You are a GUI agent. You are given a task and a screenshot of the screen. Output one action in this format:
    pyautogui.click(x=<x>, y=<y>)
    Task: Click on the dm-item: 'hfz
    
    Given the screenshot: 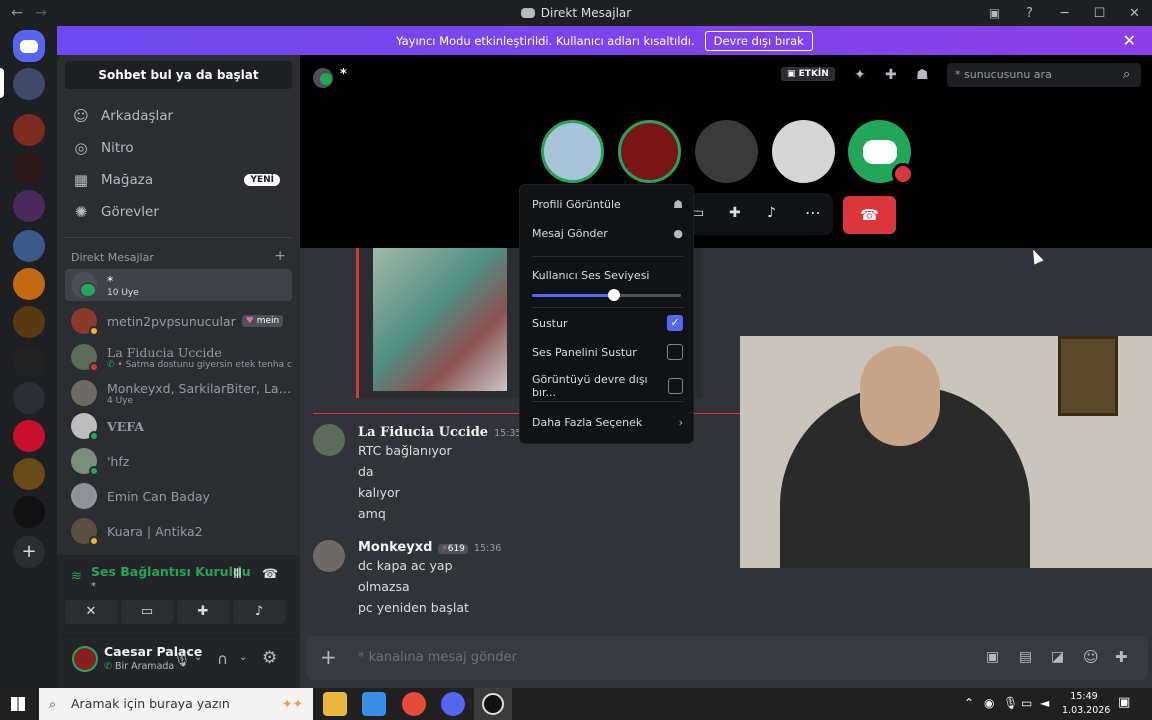 What is the action you would take?
    pyautogui.click(x=178, y=461)
    